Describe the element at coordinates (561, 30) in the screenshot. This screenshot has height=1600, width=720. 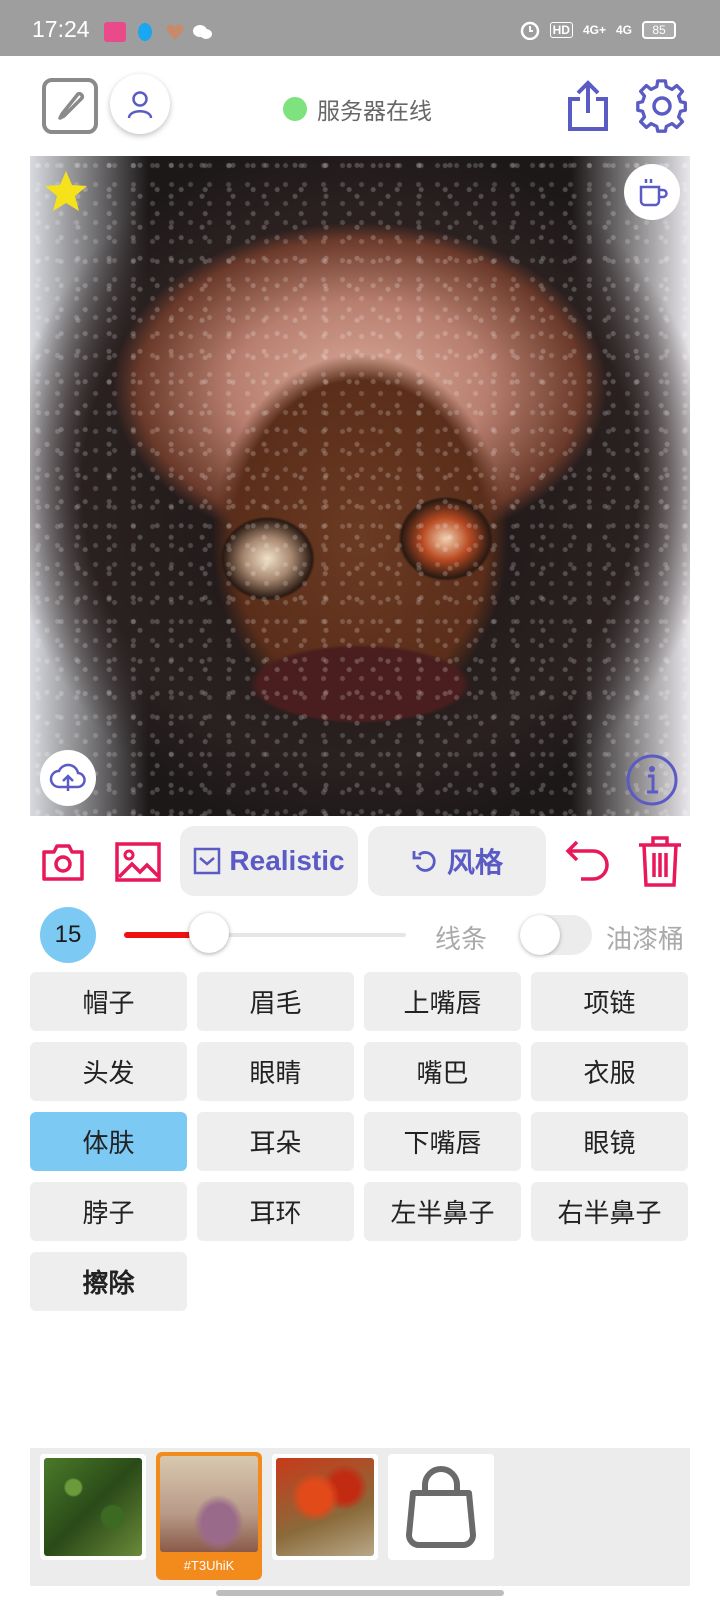
I see `hd-badge: HD` at that location.